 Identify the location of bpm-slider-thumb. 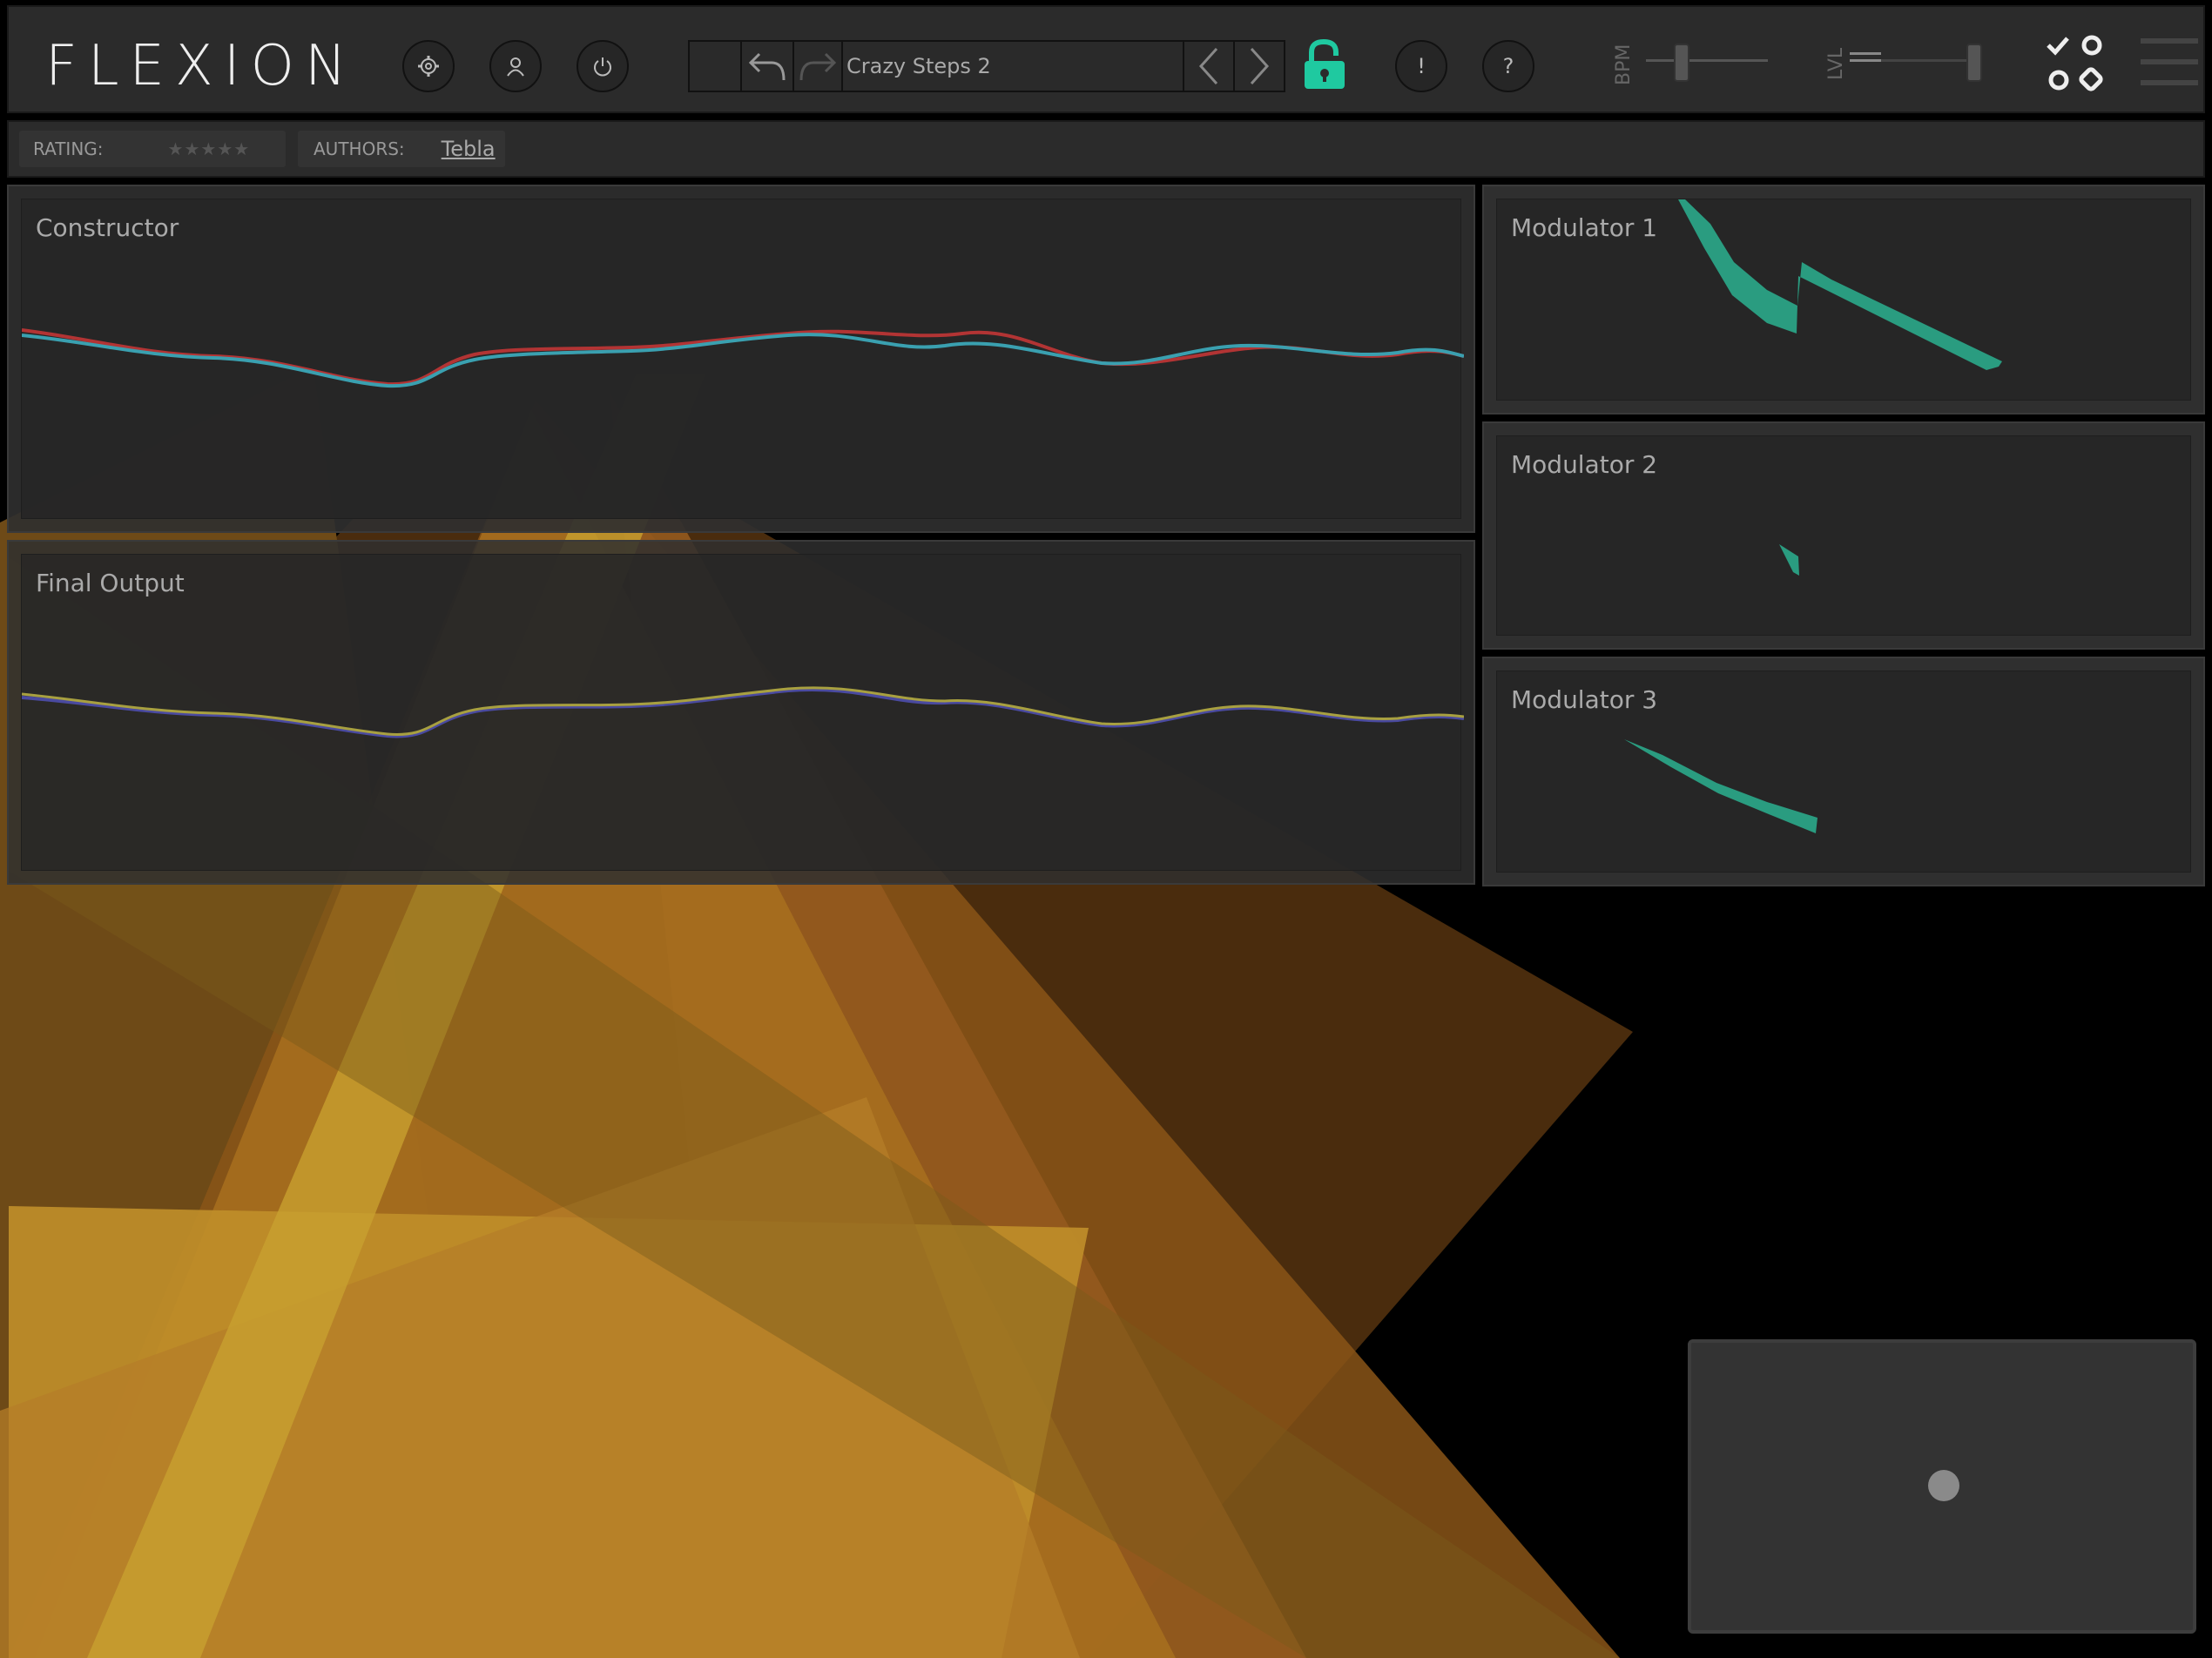
(1682, 63).